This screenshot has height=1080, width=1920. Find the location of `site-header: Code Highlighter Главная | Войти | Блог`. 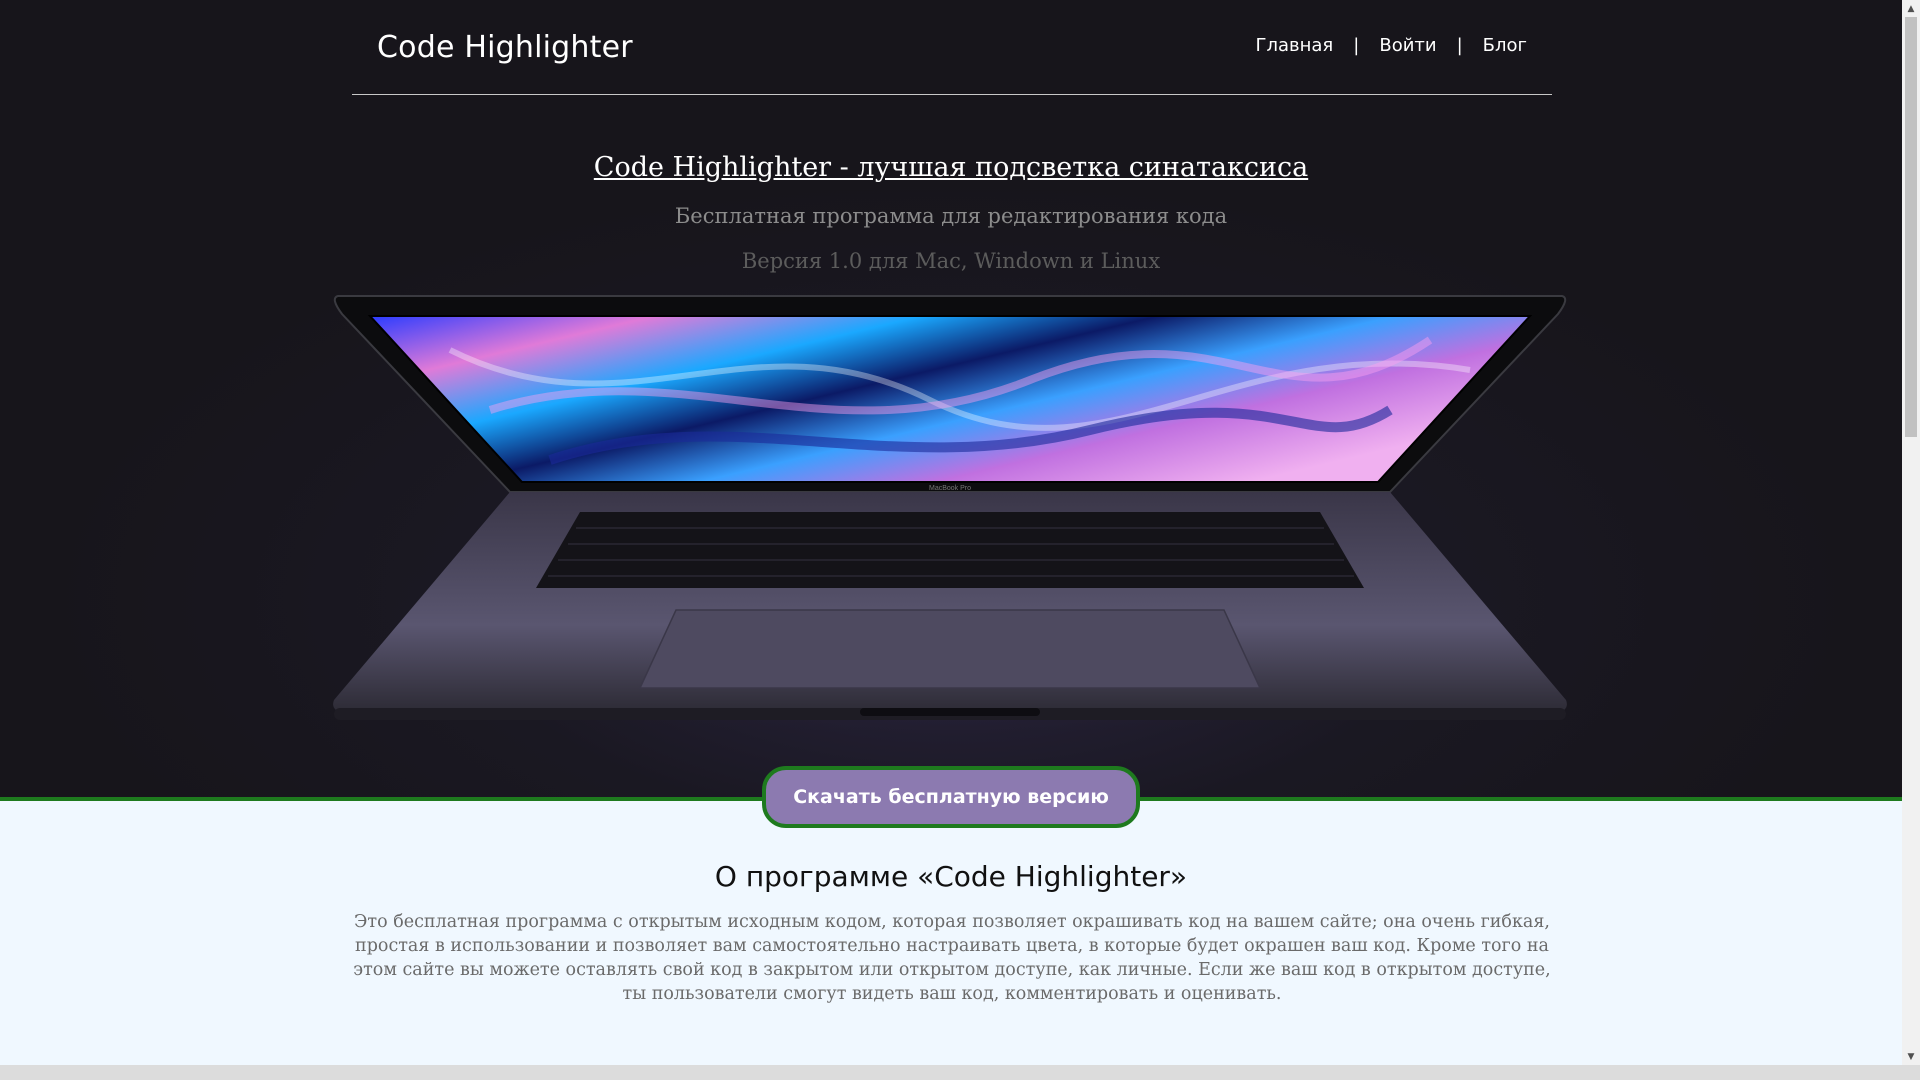

site-header: Code Highlighter Главная | Войти | Блог is located at coordinates (952, 47).